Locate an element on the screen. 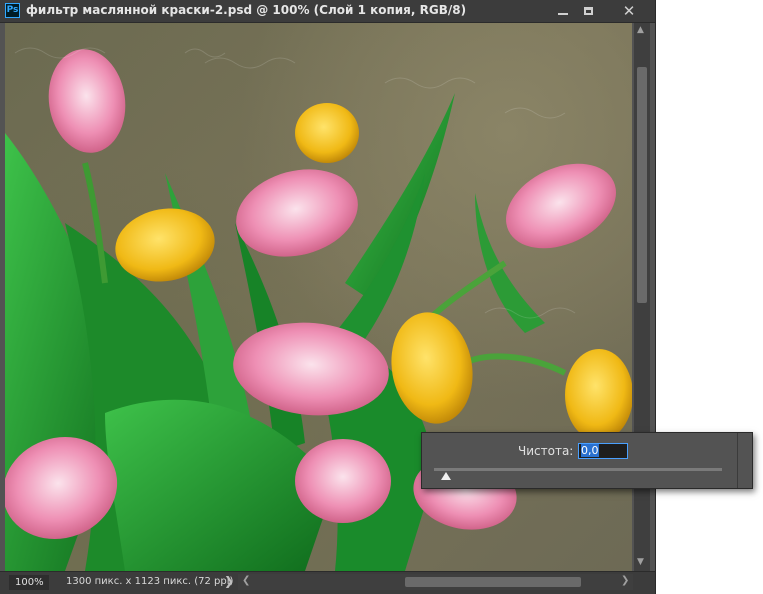  horizontal-scrollbar: ❮ ❯ is located at coordinates (435, 582).